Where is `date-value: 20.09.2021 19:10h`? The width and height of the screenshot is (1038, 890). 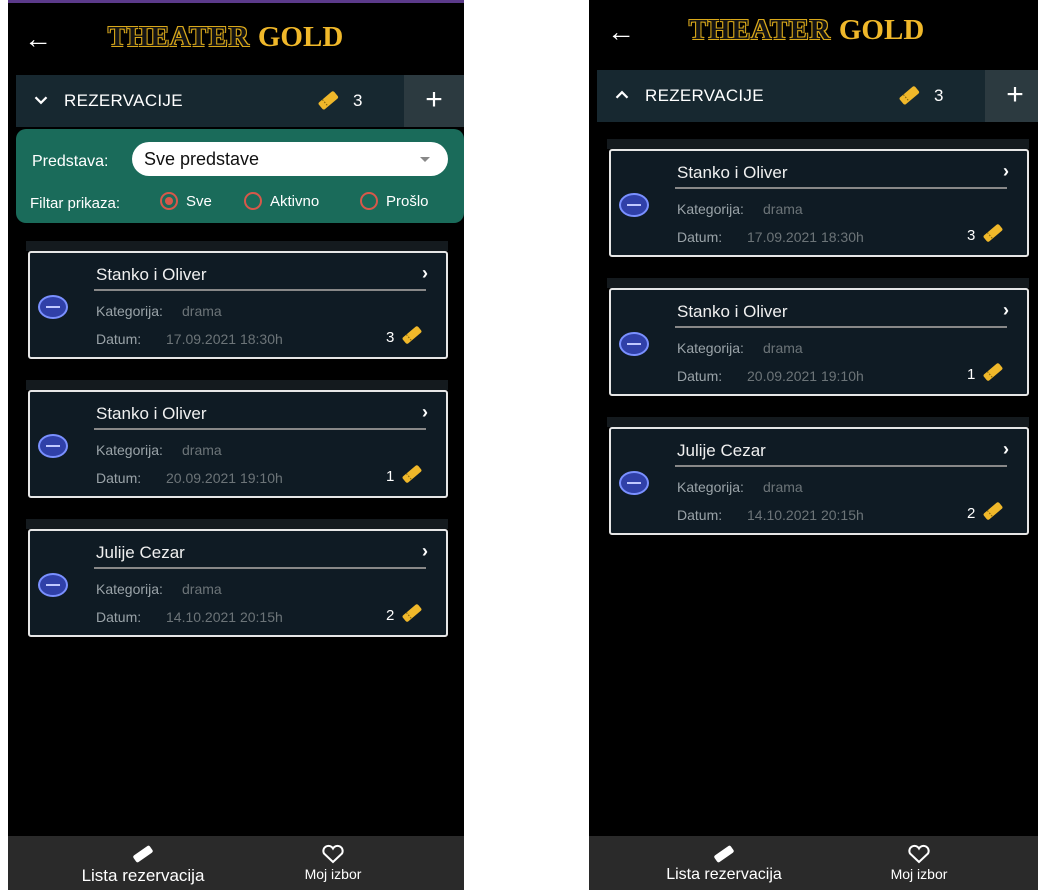
date-value: 20.09.2021 19:10h is located at coordinates (805, 376).